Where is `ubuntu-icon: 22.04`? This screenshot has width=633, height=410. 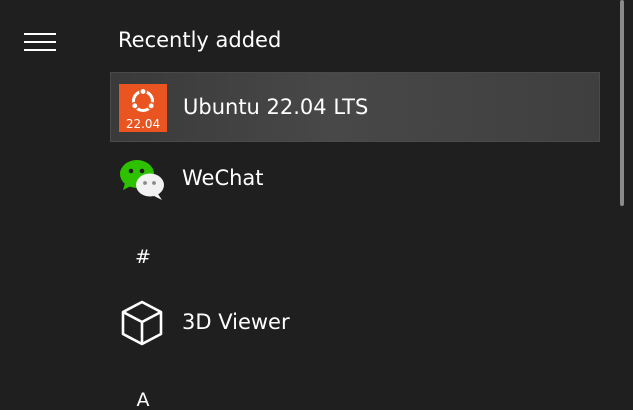 ubuntu-icon: 22.04 is located at coordinates (143, 108).